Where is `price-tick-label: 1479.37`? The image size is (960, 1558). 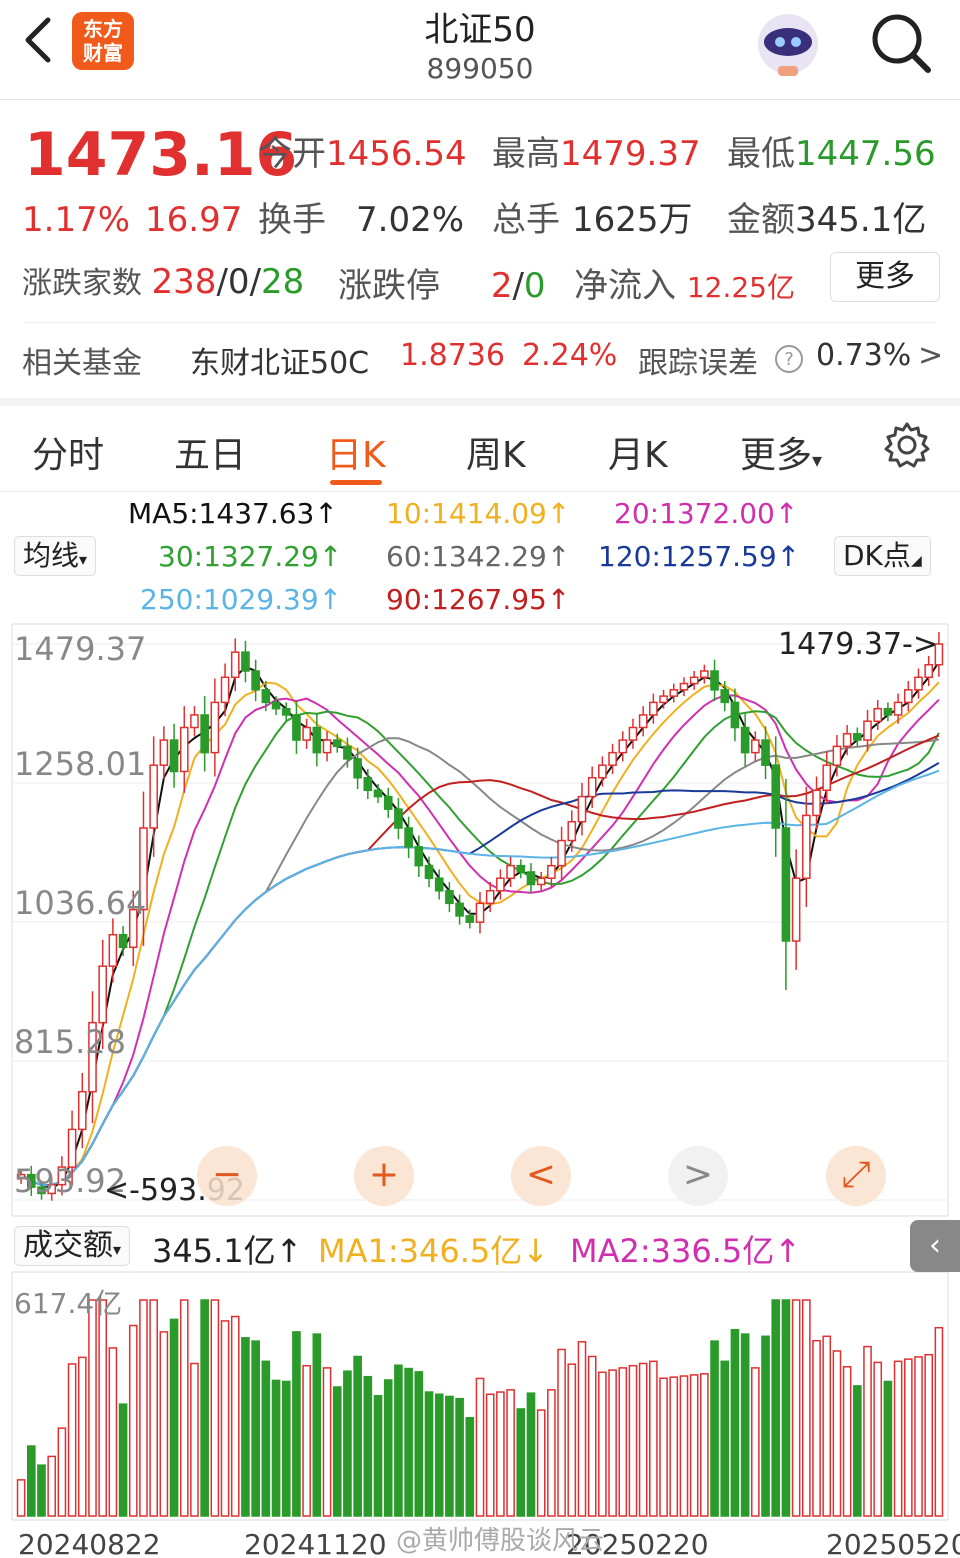 price-tick-label: 1479.37 is located at coordinates (80, 649).